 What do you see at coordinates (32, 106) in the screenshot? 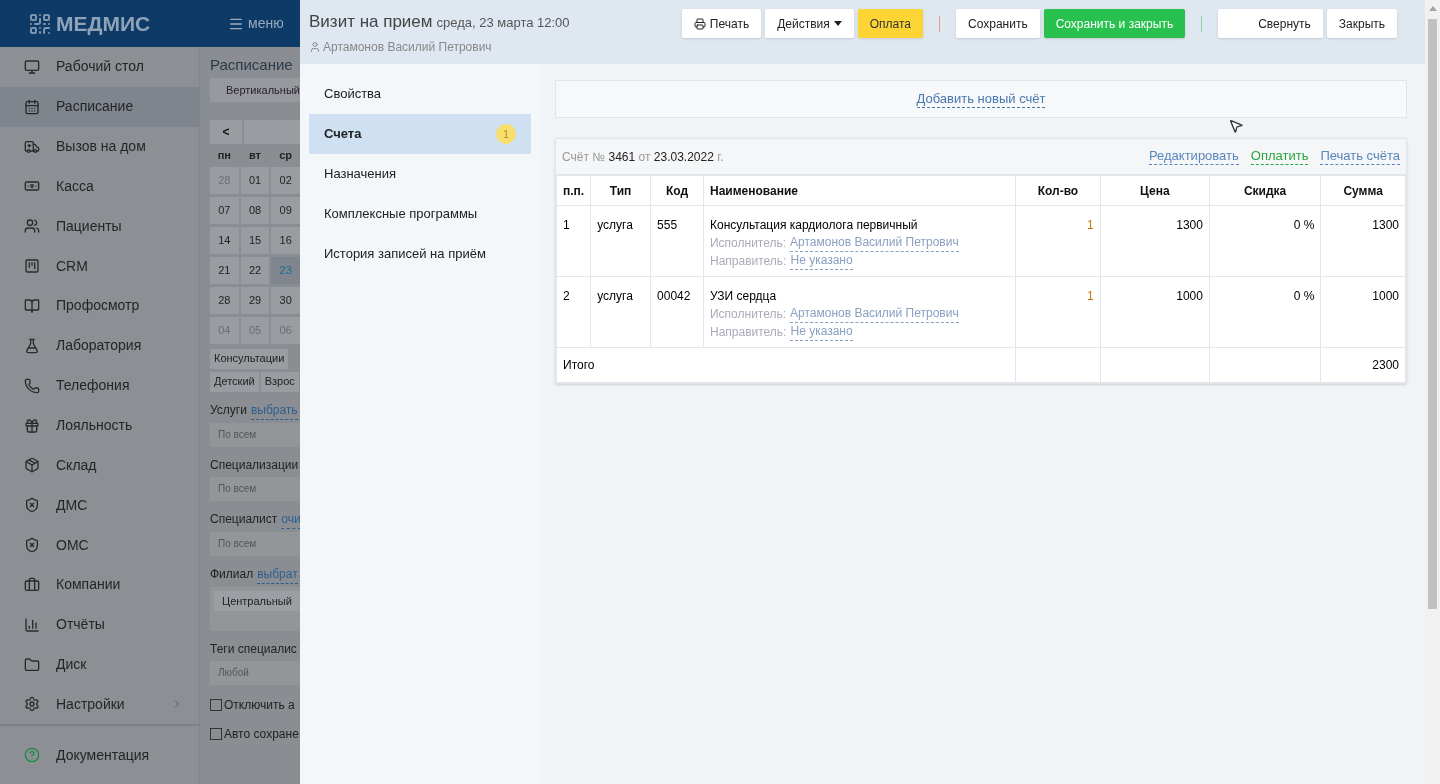
I see `calendar-icon` at bounding box center [32, 106].